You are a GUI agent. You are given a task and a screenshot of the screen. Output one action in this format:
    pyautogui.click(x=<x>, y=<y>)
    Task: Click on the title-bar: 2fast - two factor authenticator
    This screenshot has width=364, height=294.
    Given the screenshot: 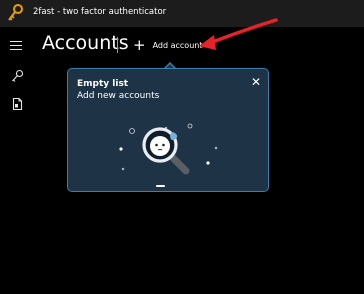 What is the action you would take?
    pyautogui.click(x=182, y=13)
    